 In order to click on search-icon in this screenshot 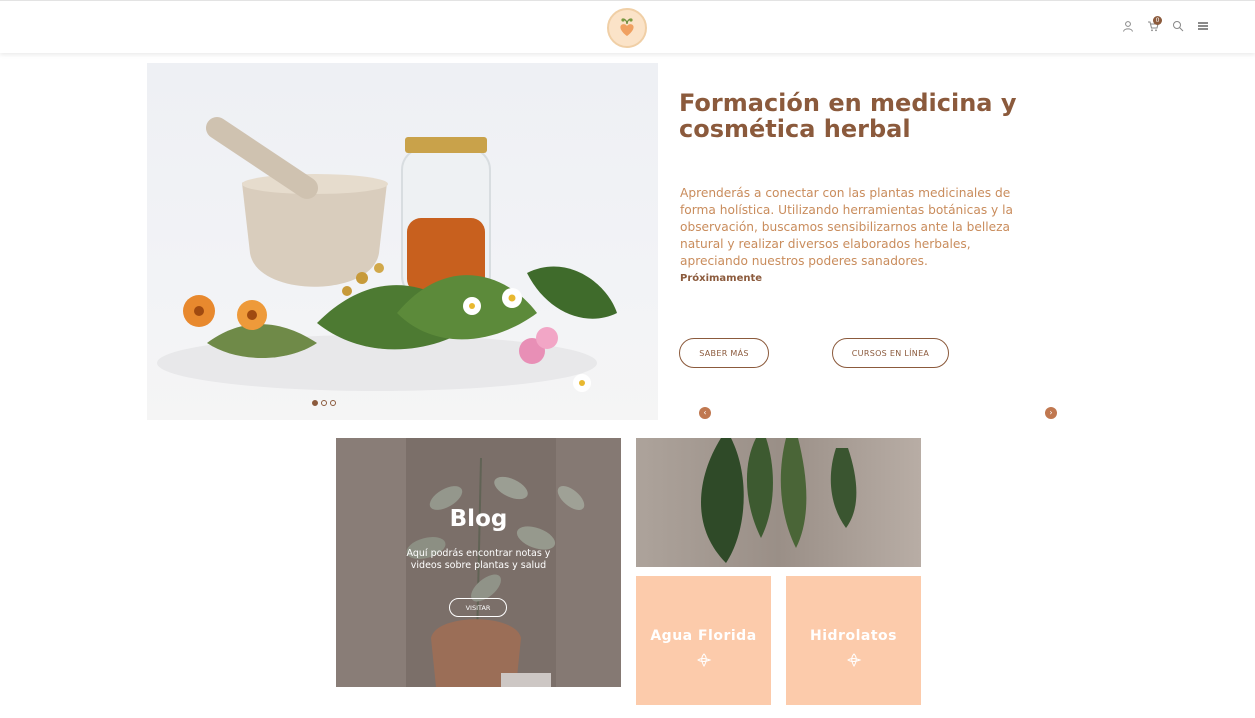, I will do `click(1178, 26)`.